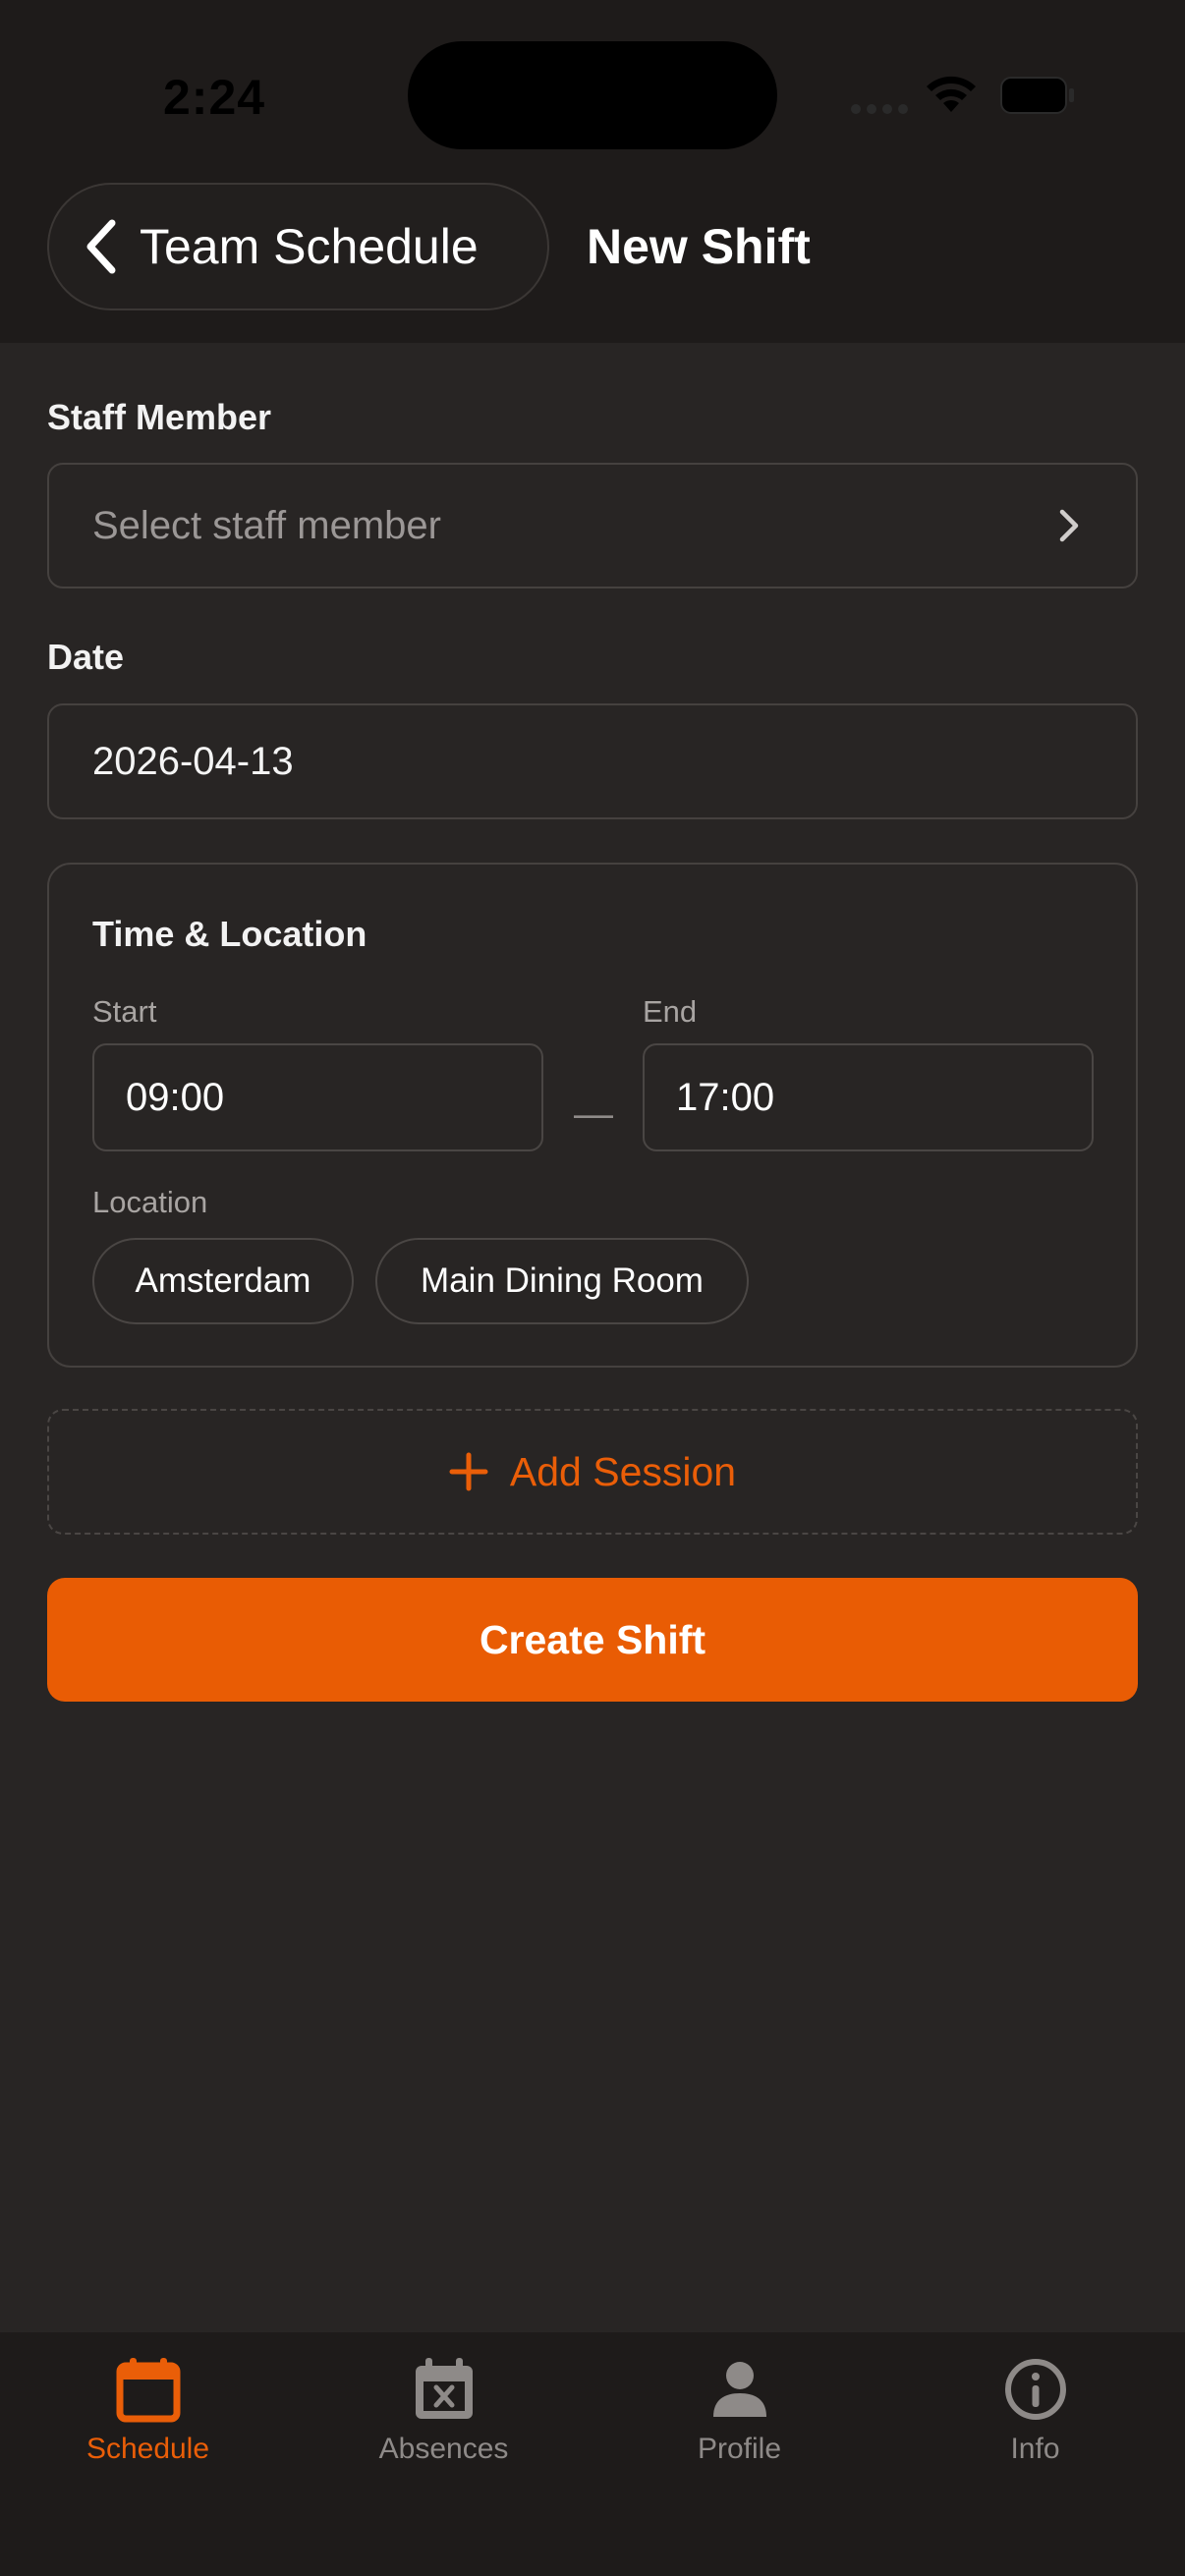 The width and height of the screenshot is (1185, 2576). What do you see at coordinates (592, 761) in the screenshot?
I see `date-field: 2026-04-13` at bounding box center [592, 761].